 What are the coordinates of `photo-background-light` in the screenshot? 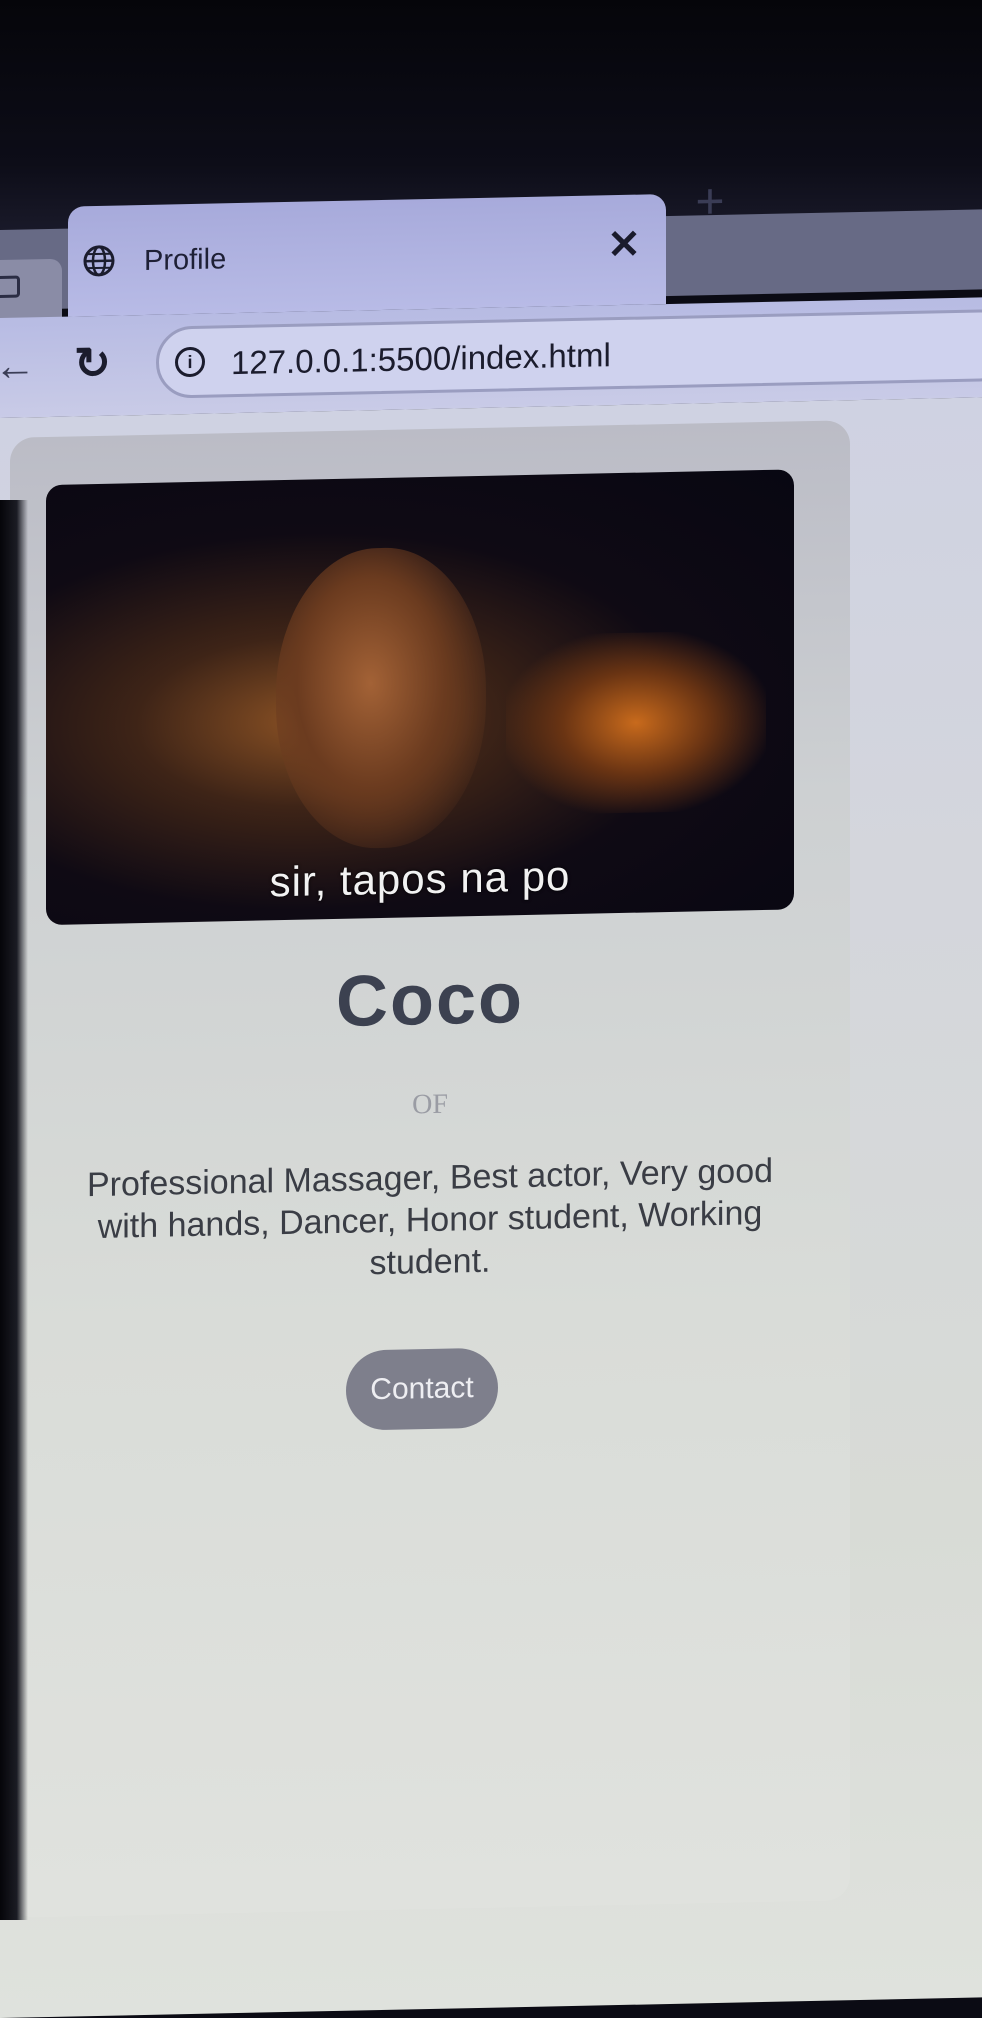 It's located at (636, 722).